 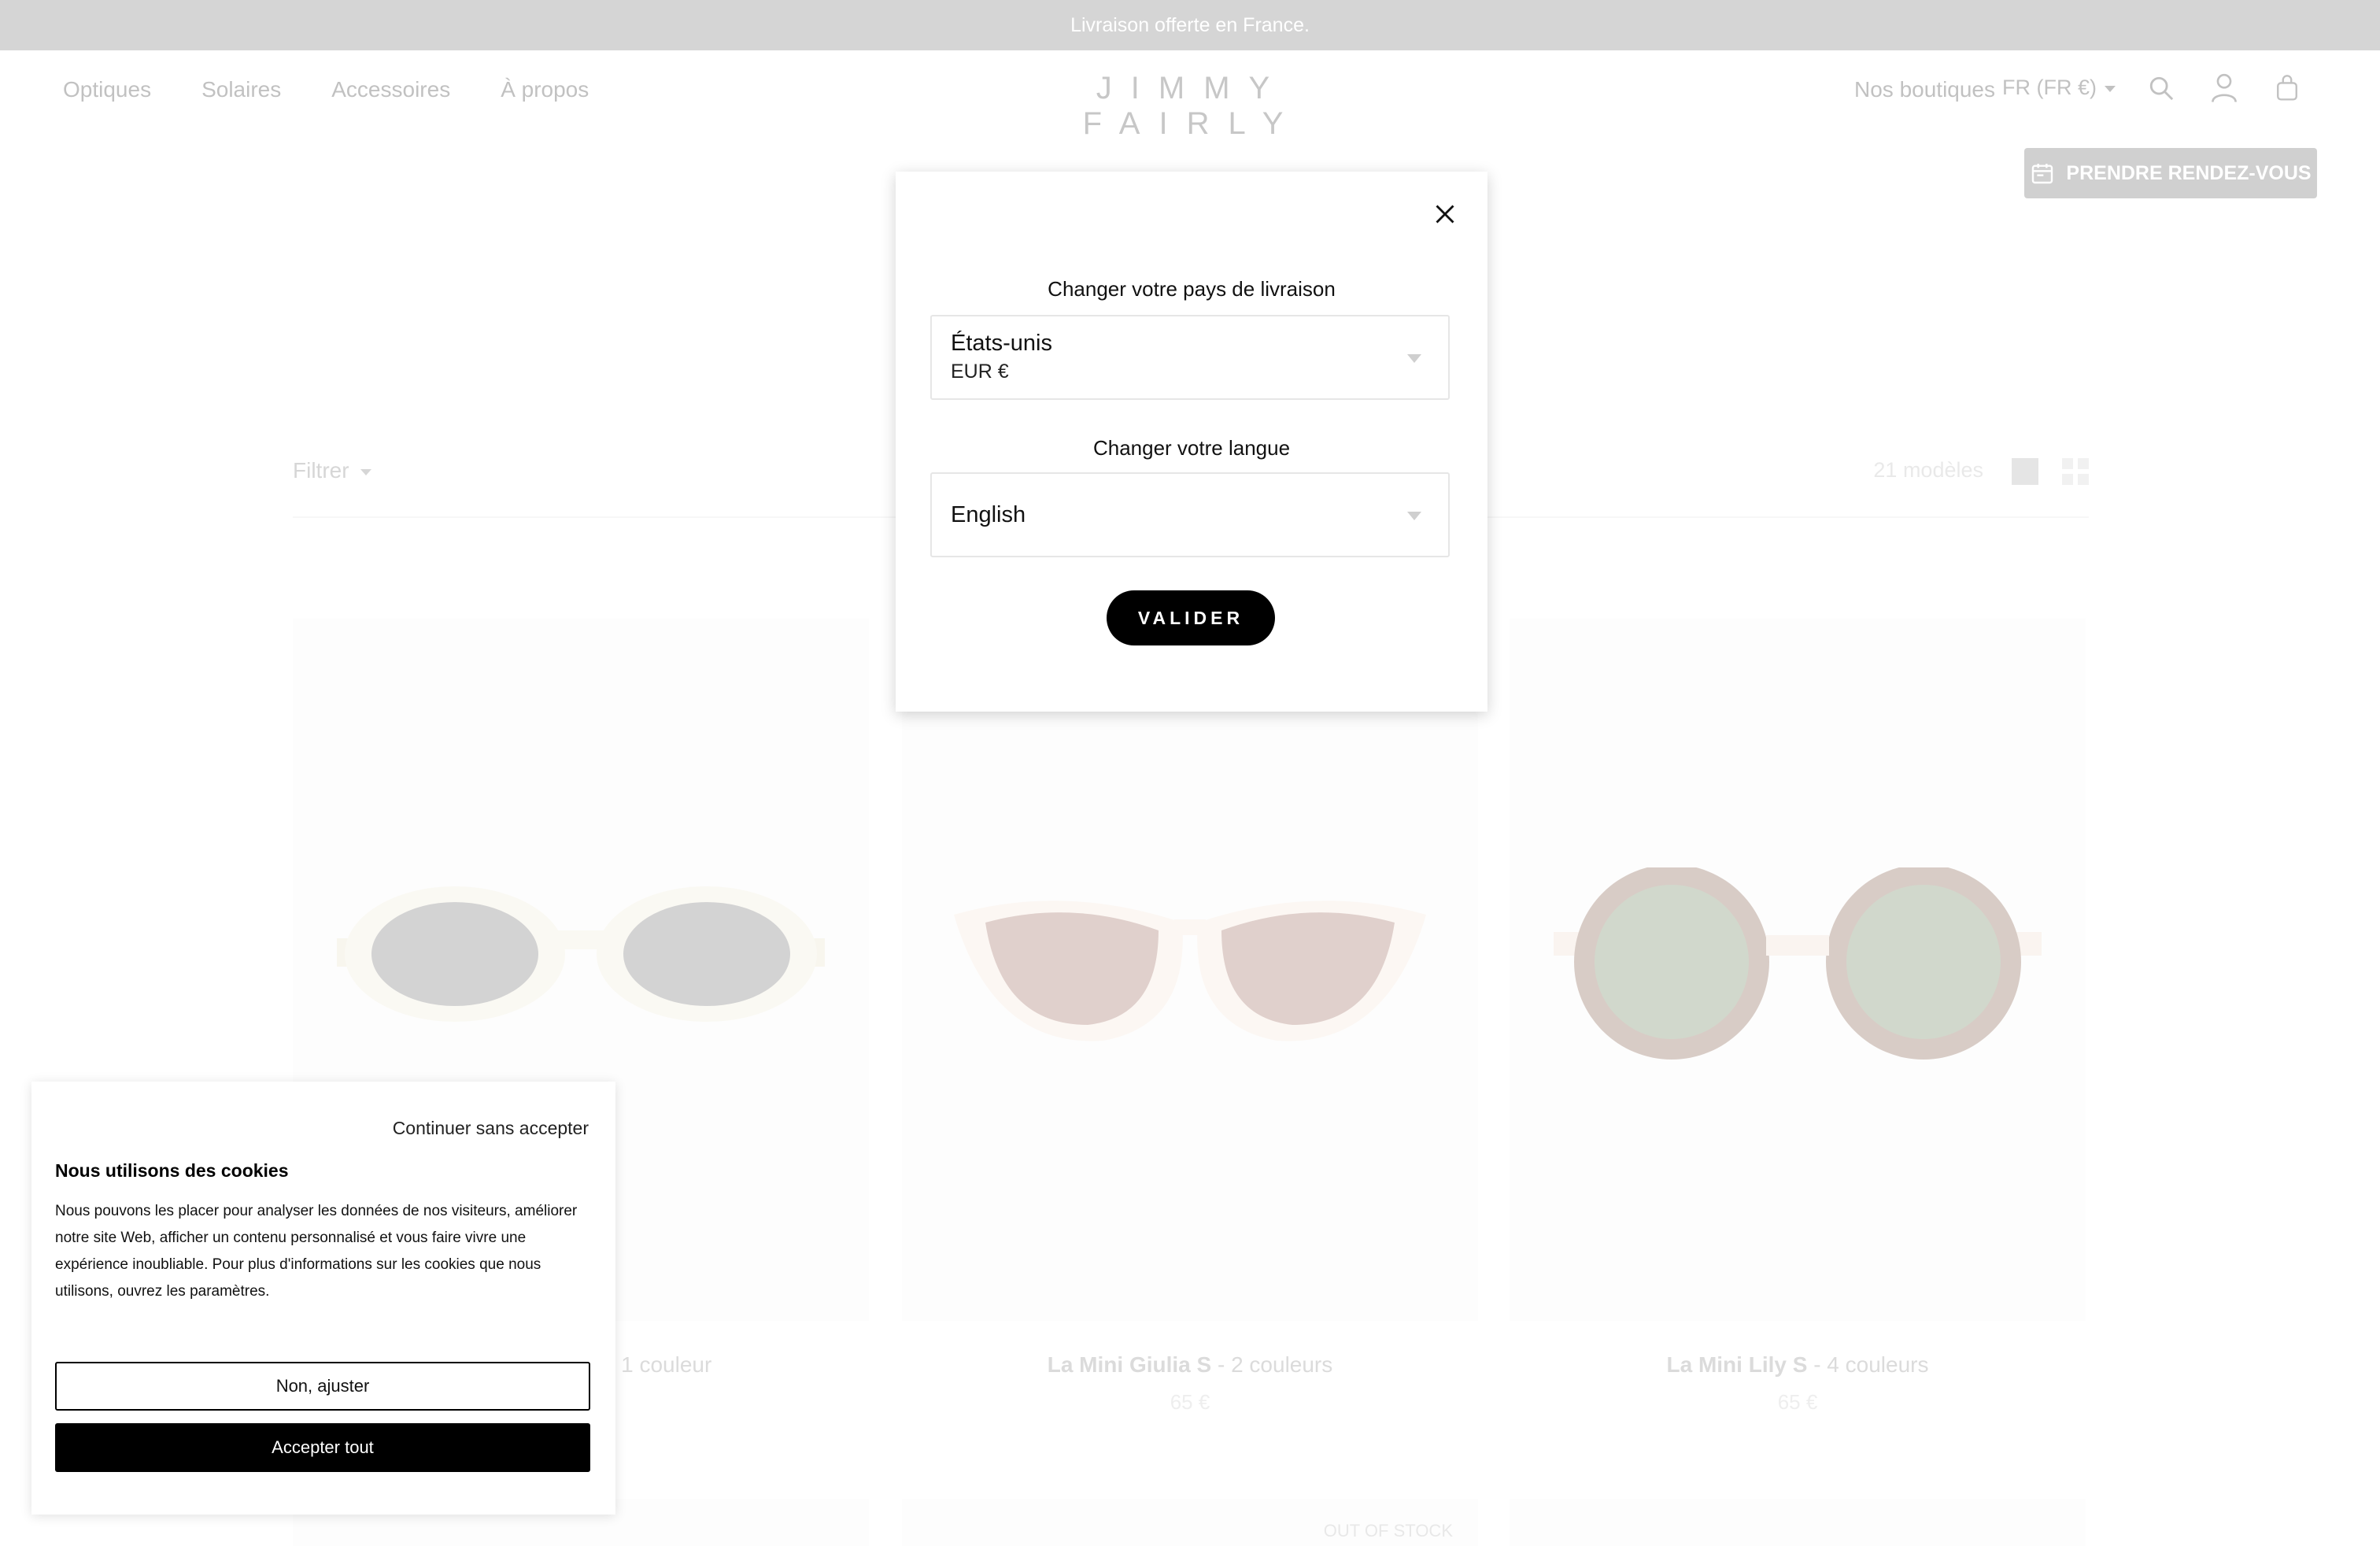 I want to click on country-select: États-unis EUR €, so click(x=1190, y=357).